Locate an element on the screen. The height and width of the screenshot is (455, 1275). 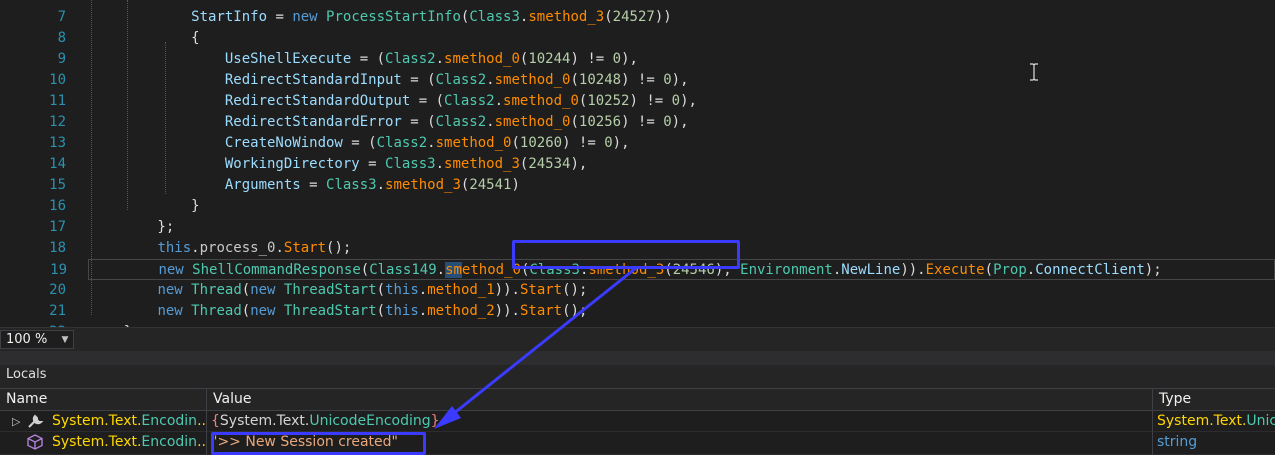
cube-icon is located at coordinates (35, 442).